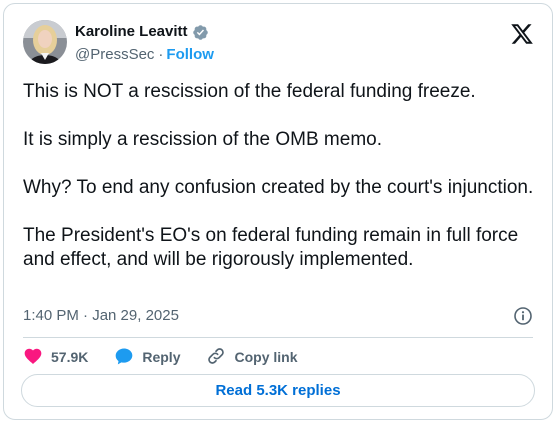 Image resolution: width=558 pixels, height=425 pixels. Describe the element at coordinates (200, 32) in the screenshot. I see `verified-badge-icon` at that location.